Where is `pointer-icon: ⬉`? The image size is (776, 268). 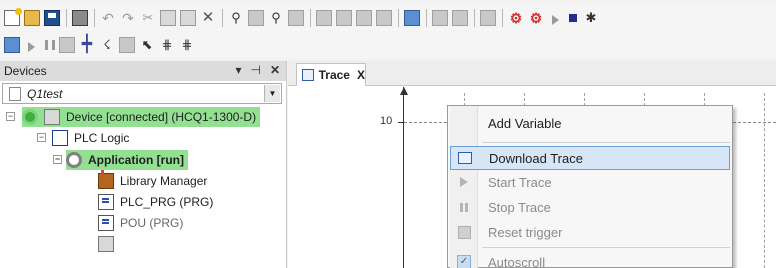 pointer-icon: ⬉ is located at coordinates (147, 45).